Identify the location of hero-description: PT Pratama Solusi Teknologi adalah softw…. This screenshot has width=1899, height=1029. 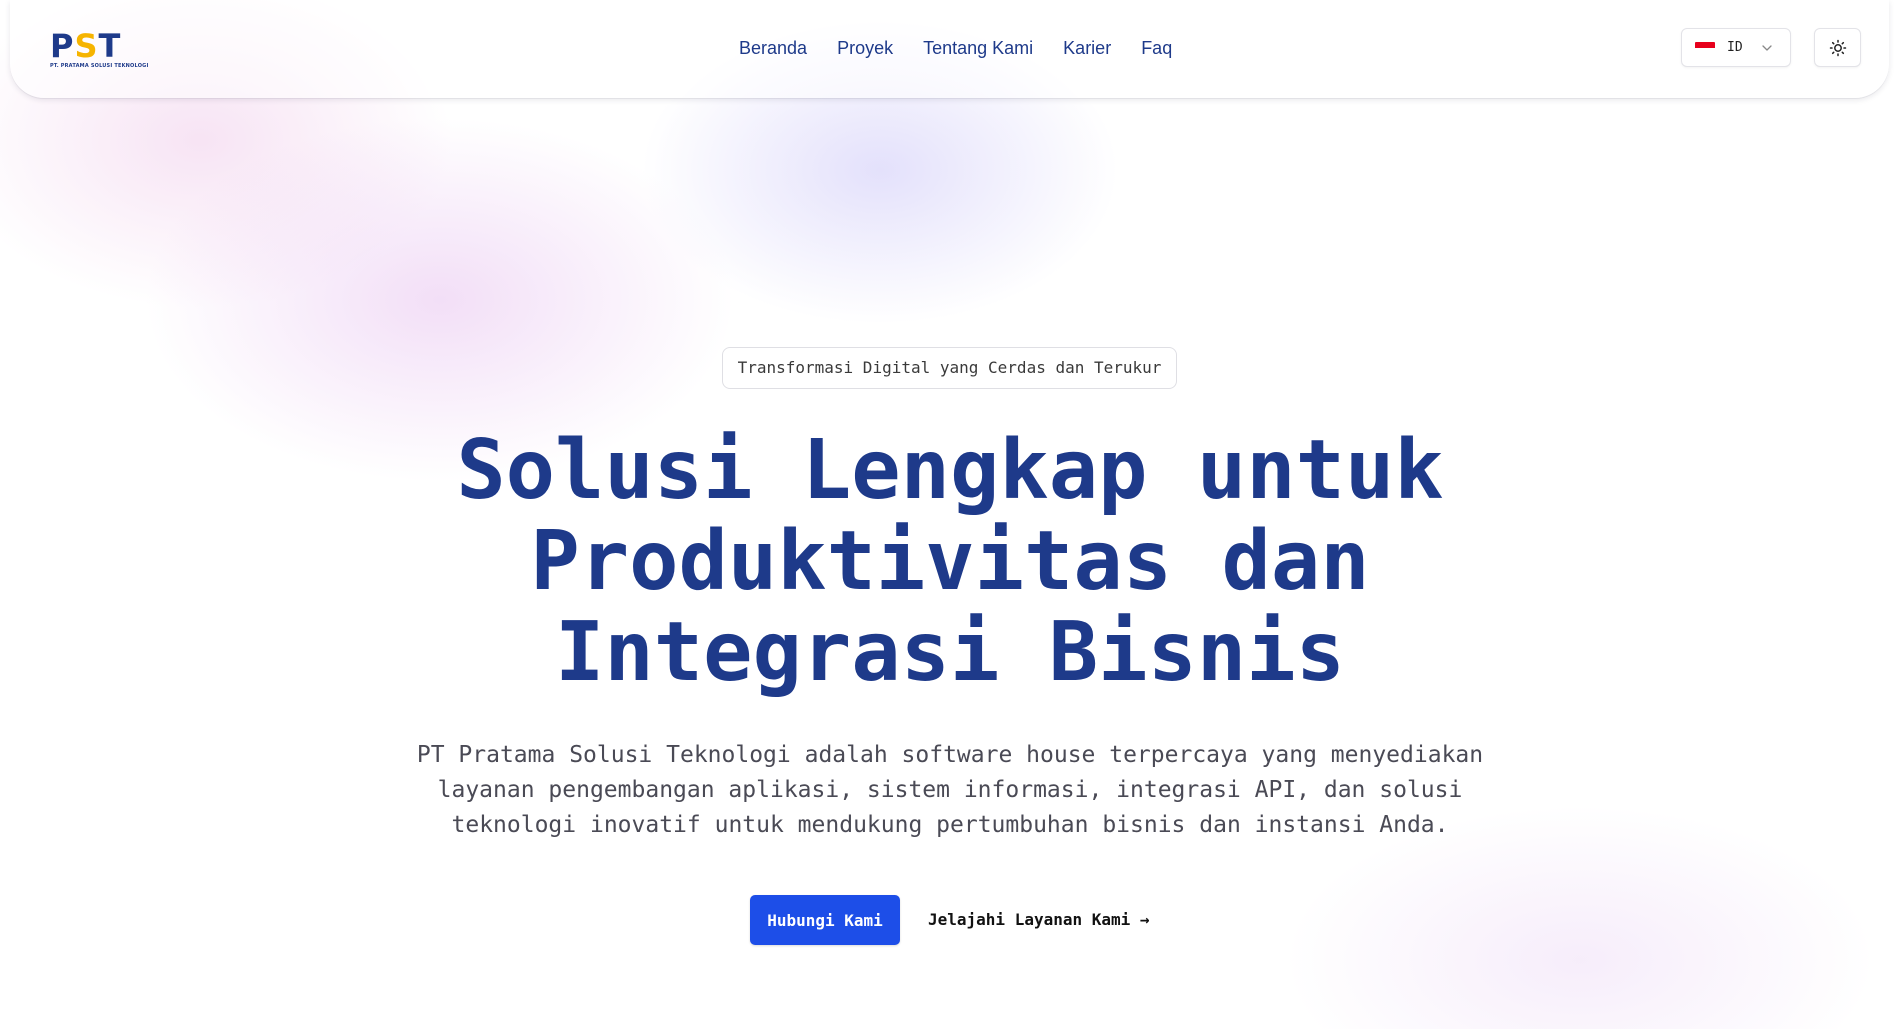
(950, 790).